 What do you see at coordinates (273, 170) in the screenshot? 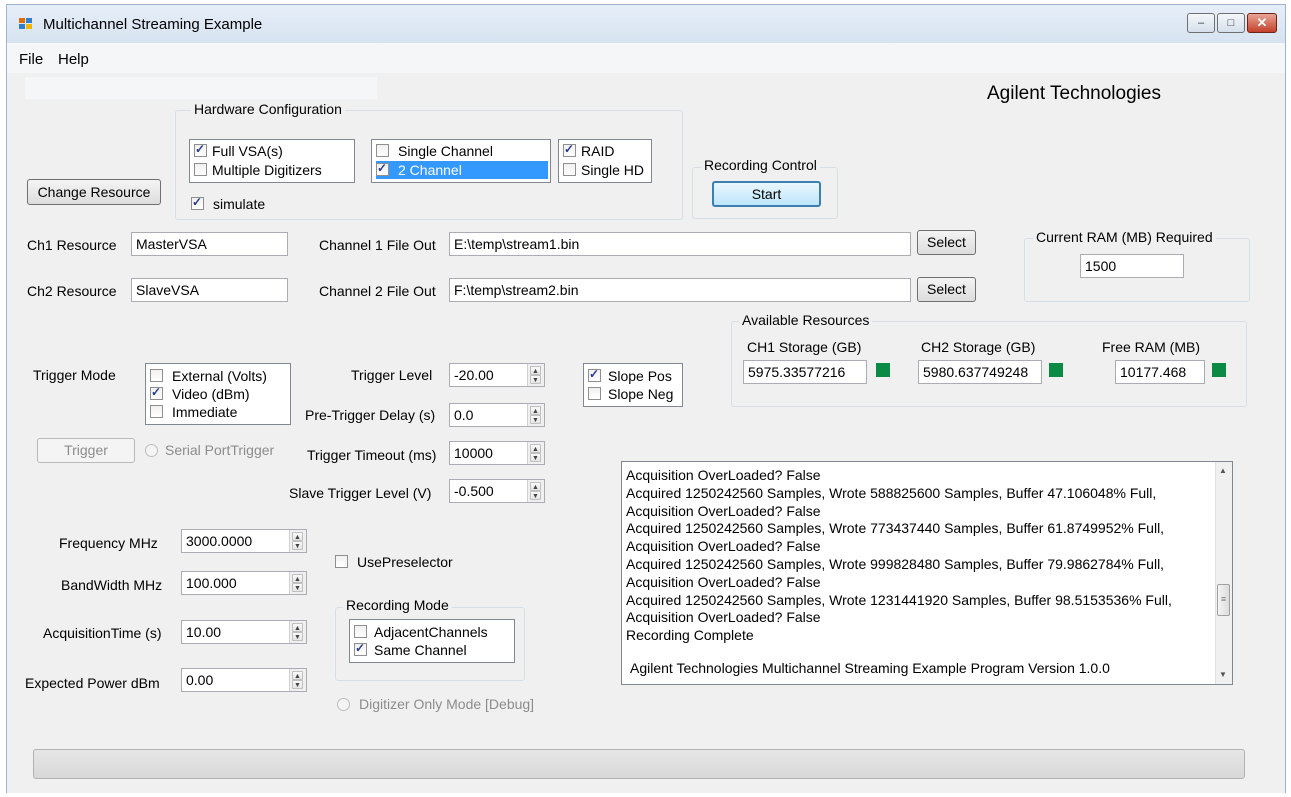
I see `multiple-digitizers-option: Multiple Digitizers` at bounding box center [273, 170].